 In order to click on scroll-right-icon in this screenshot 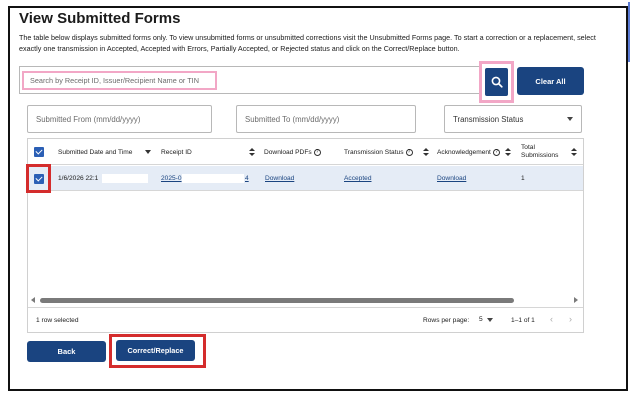, I will do `click(576, 300)`.